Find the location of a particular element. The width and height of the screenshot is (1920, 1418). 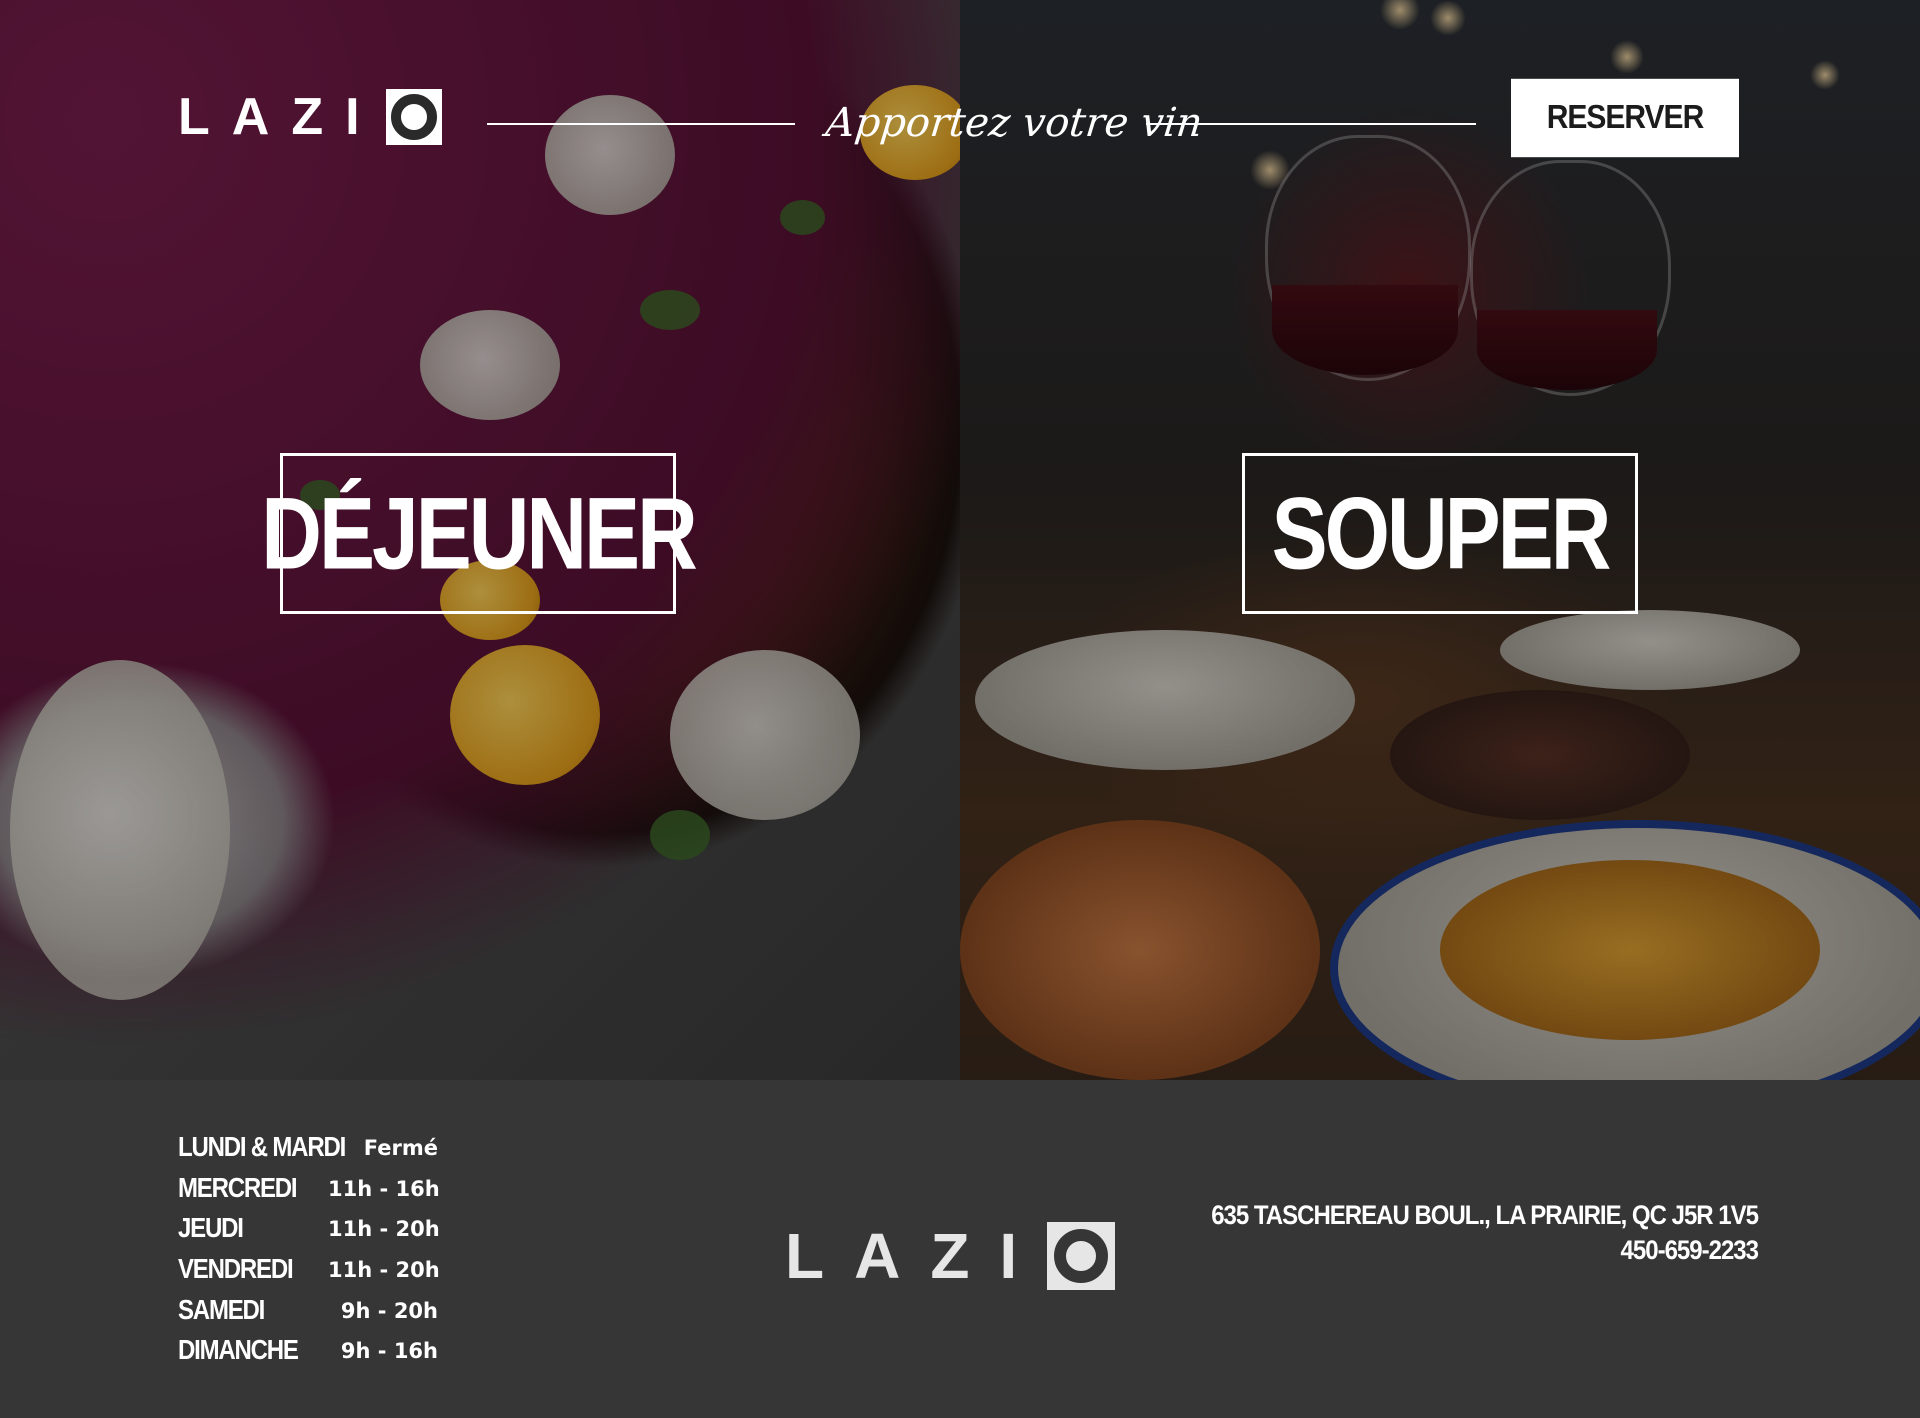

reserve-button: RESERVER is located at coordinates (1625, 118).